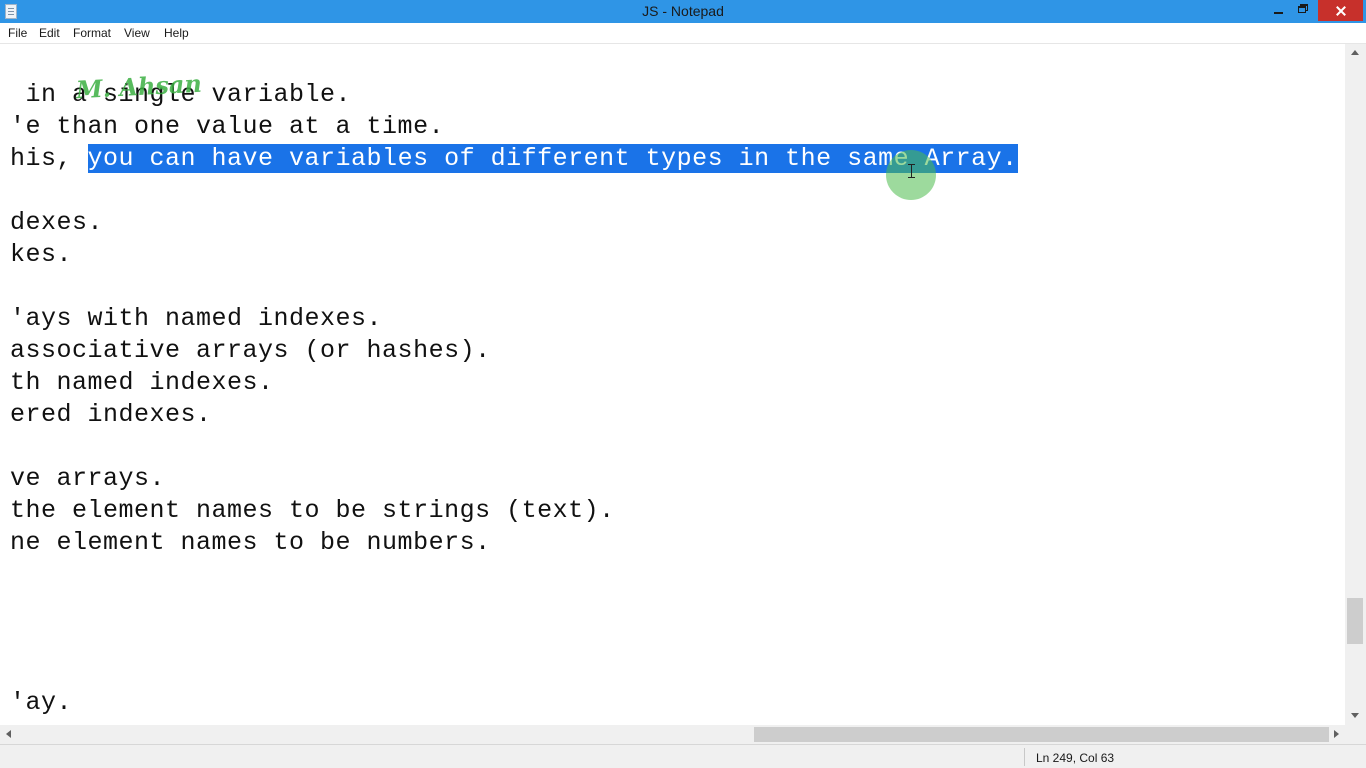  Describe the element at coordinates (17, 33) in the screenshot. I see `menu-file: File` at that location.